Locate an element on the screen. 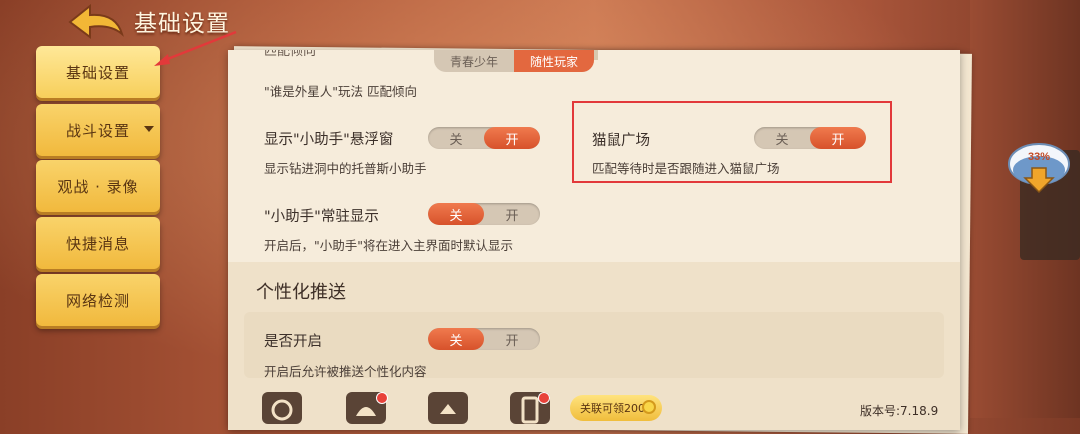 Image resolution: width=1080 pixels, height=434 pixels. setting-label: "小助手"常驻显示 is located at coordinates (321, 217).